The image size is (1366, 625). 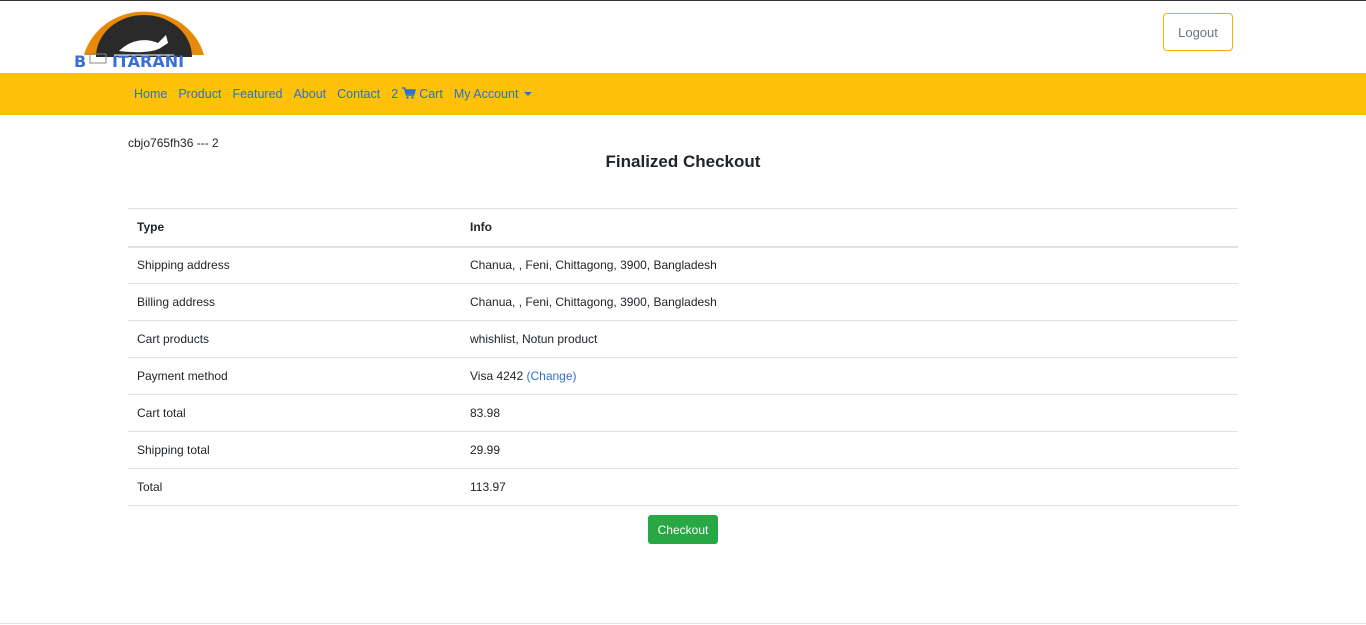 I want to click on column-header-type: Type, so click(x=294, y=228).